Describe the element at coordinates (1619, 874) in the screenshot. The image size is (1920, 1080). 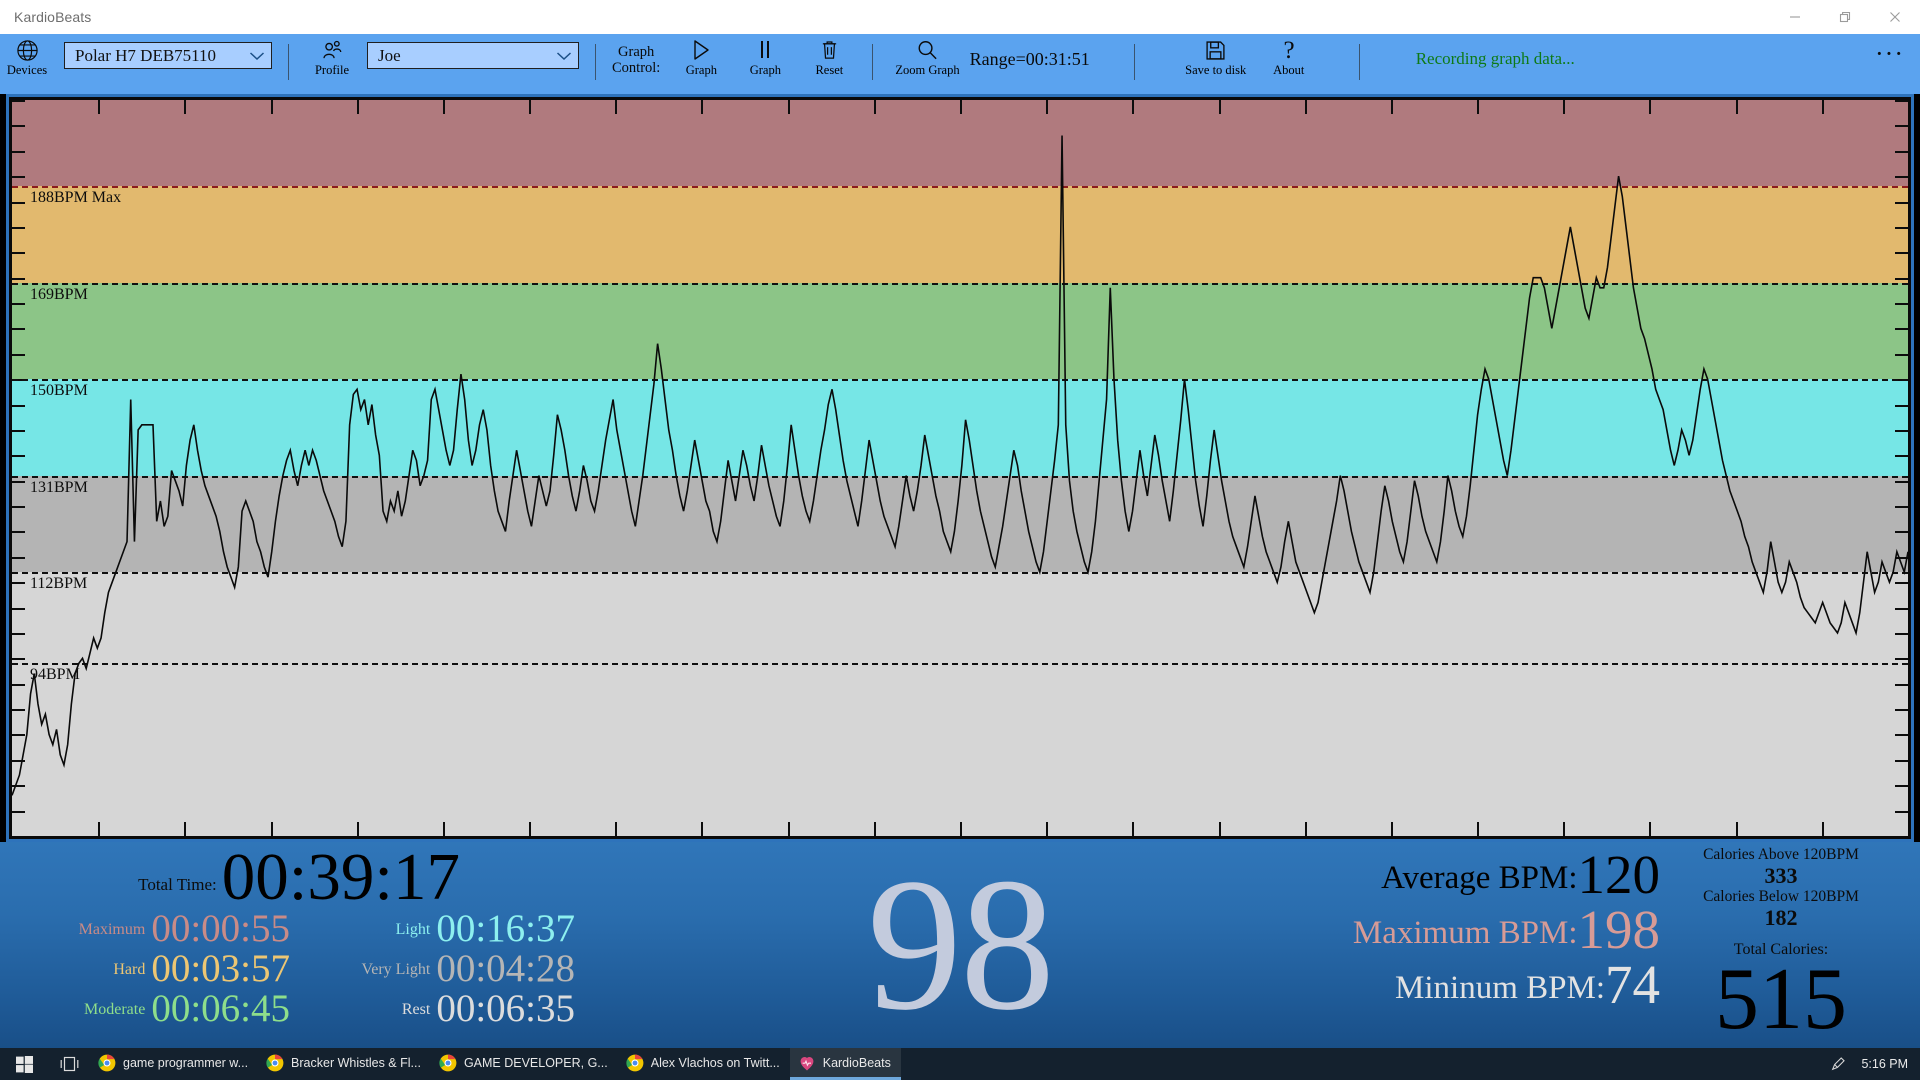
I see `average-bpm-value: 120` at that location.